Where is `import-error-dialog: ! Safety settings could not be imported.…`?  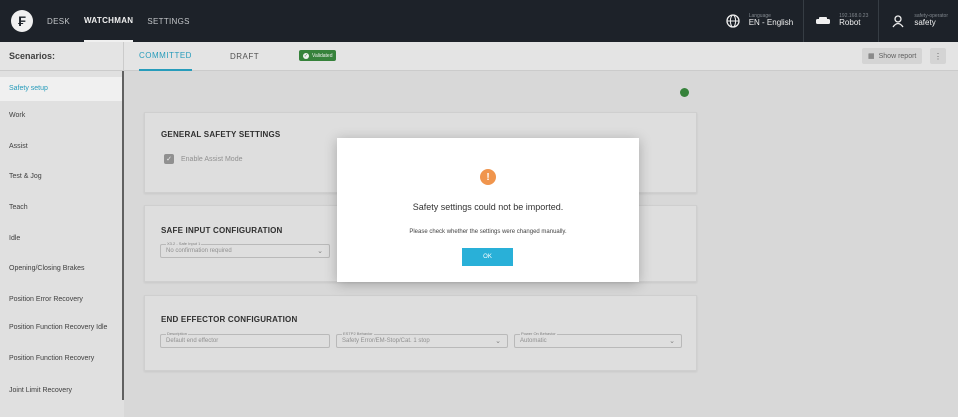
import-error-dialog: ! Safety settings could not be imported.… is located at coordinates (488, 210).